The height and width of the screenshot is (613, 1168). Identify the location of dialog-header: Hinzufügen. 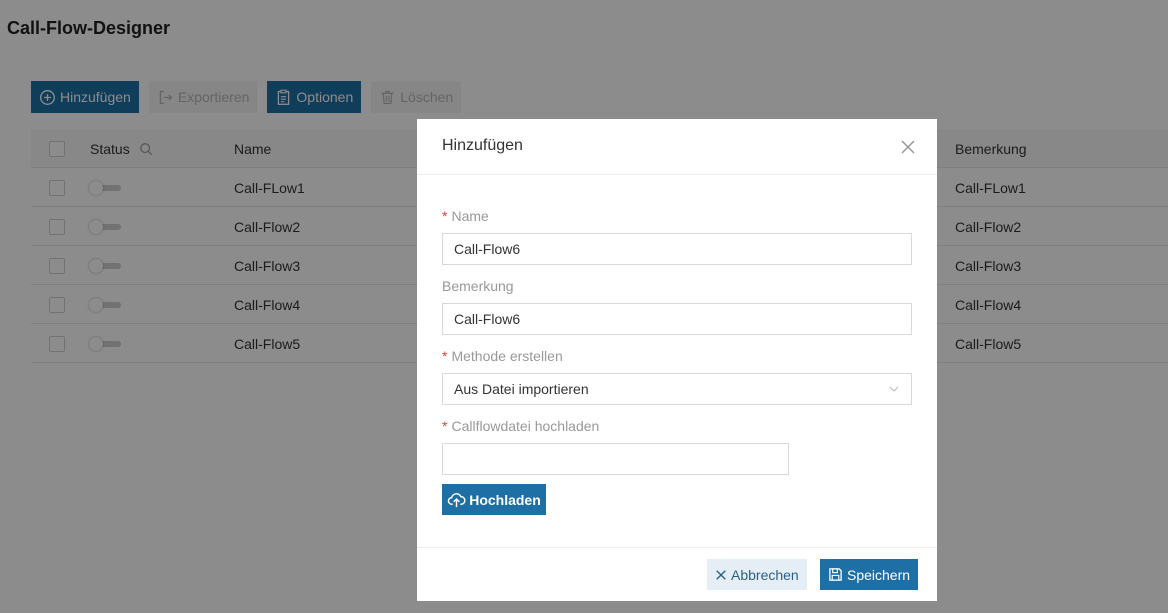
(677, 147).